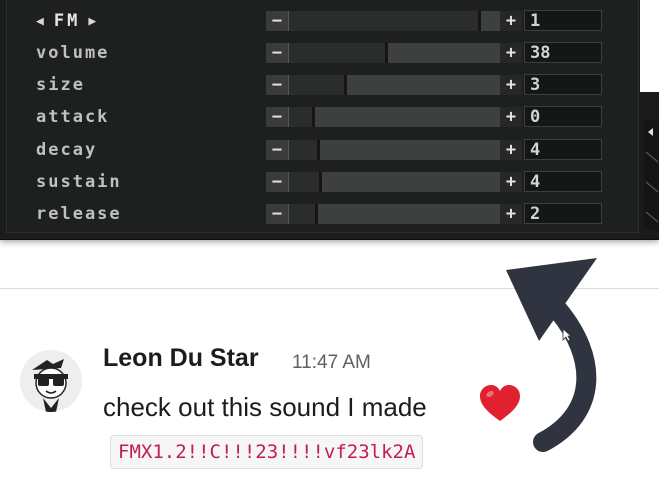  What do you see at coordinates (394, 85) in the screenshot?
I see `size-slider` at bounding box center [394, 85].